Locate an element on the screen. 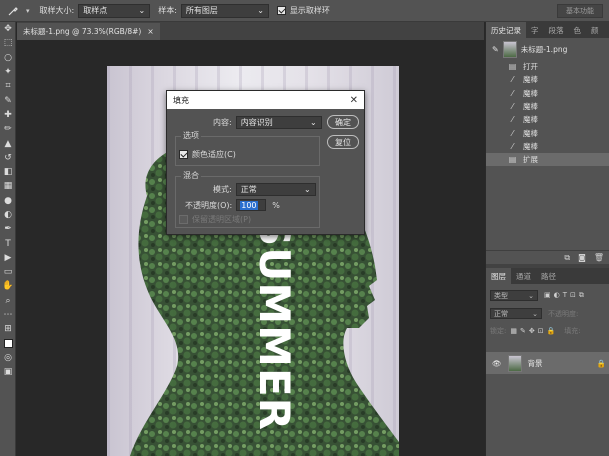 This screenshot has width=609, height=456. healing-brush-icon: ✚ is located at coordinates (8, 115).